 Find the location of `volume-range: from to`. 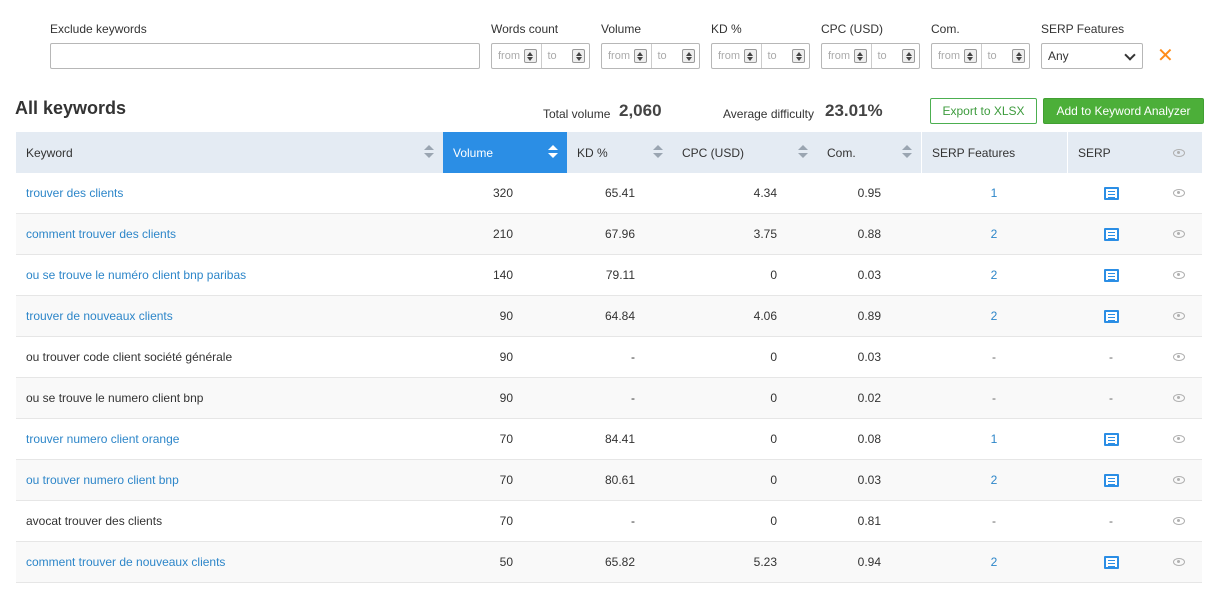

volume-range: from to is located at coordinates (650, 56).